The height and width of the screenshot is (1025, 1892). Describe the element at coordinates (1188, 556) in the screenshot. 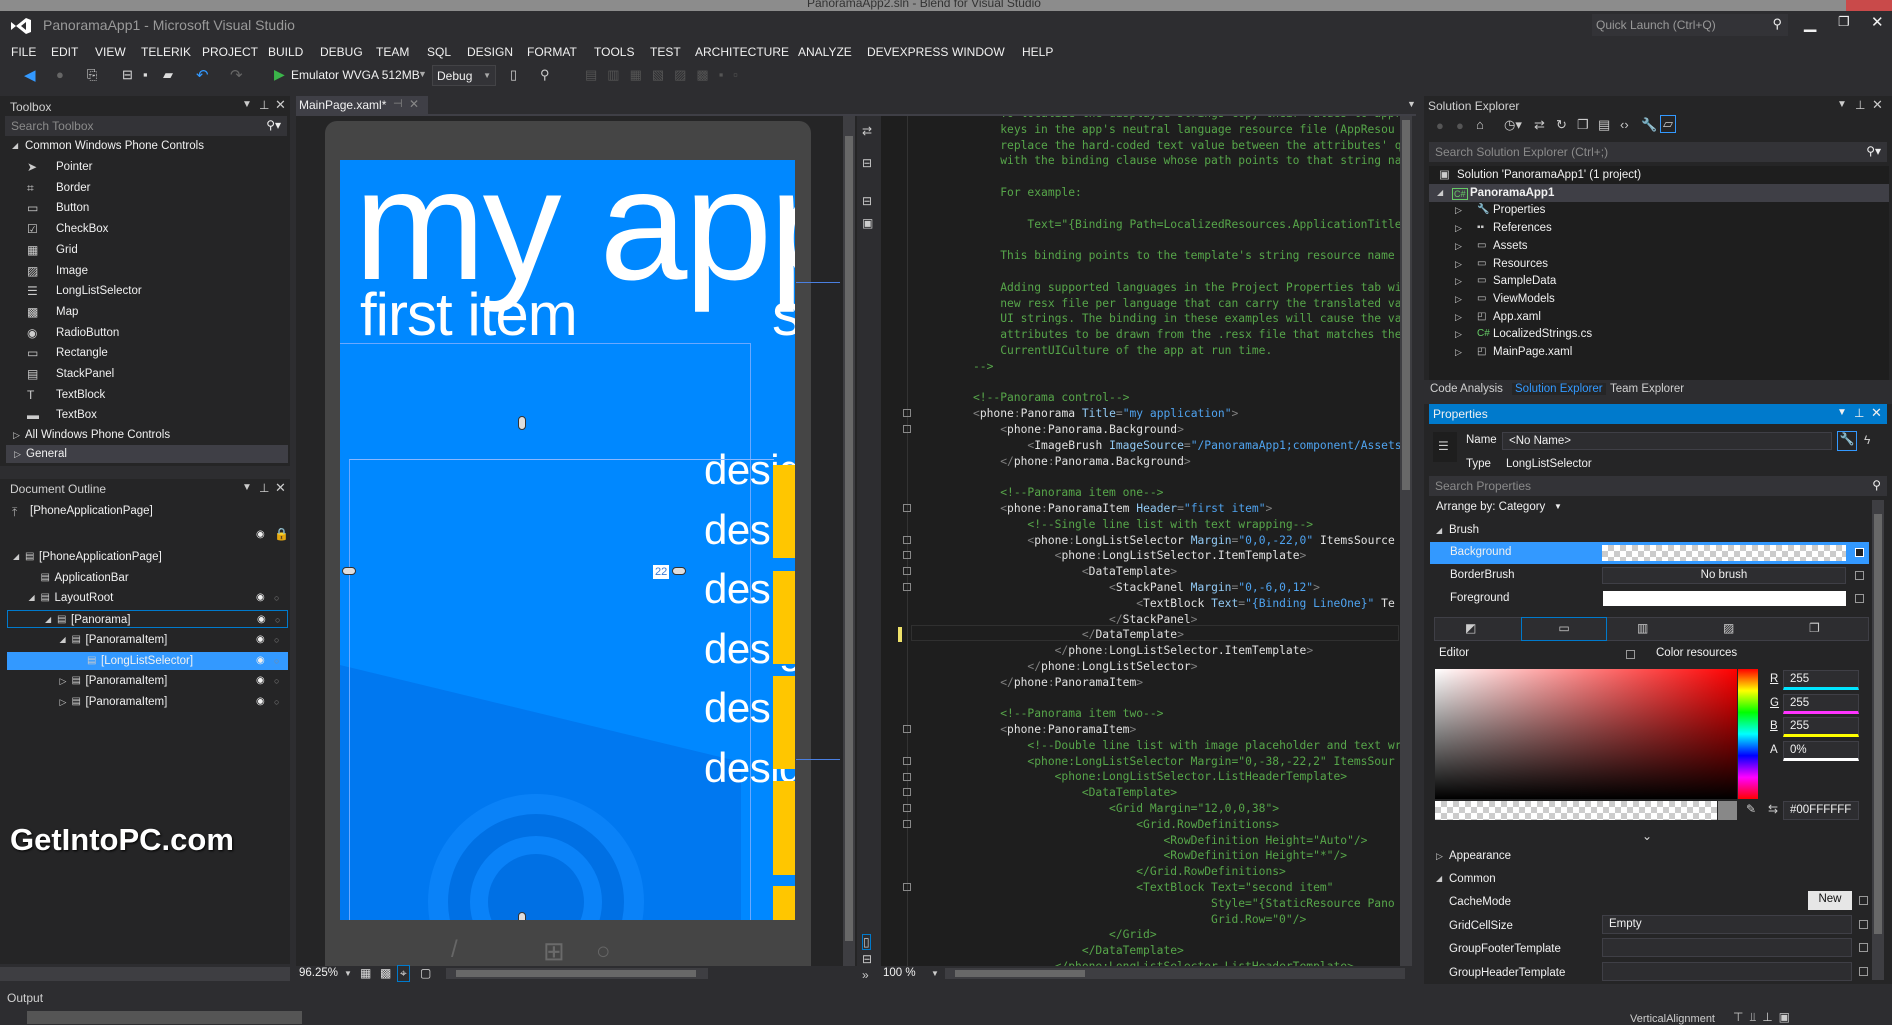

I see `code-line: <phone:LongListSelector.ItemTemplate>` at that location.